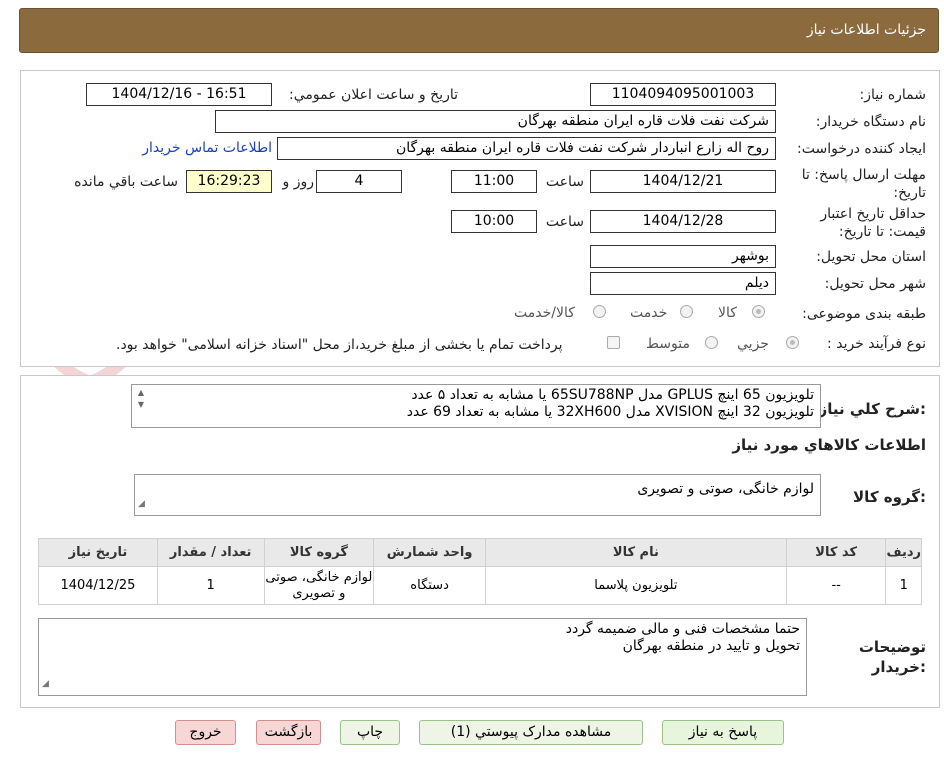  Describe the element at coordinates (864, 314) in the screenshot. I see `category-label: طبقه بندی موضوعی:` at that location.